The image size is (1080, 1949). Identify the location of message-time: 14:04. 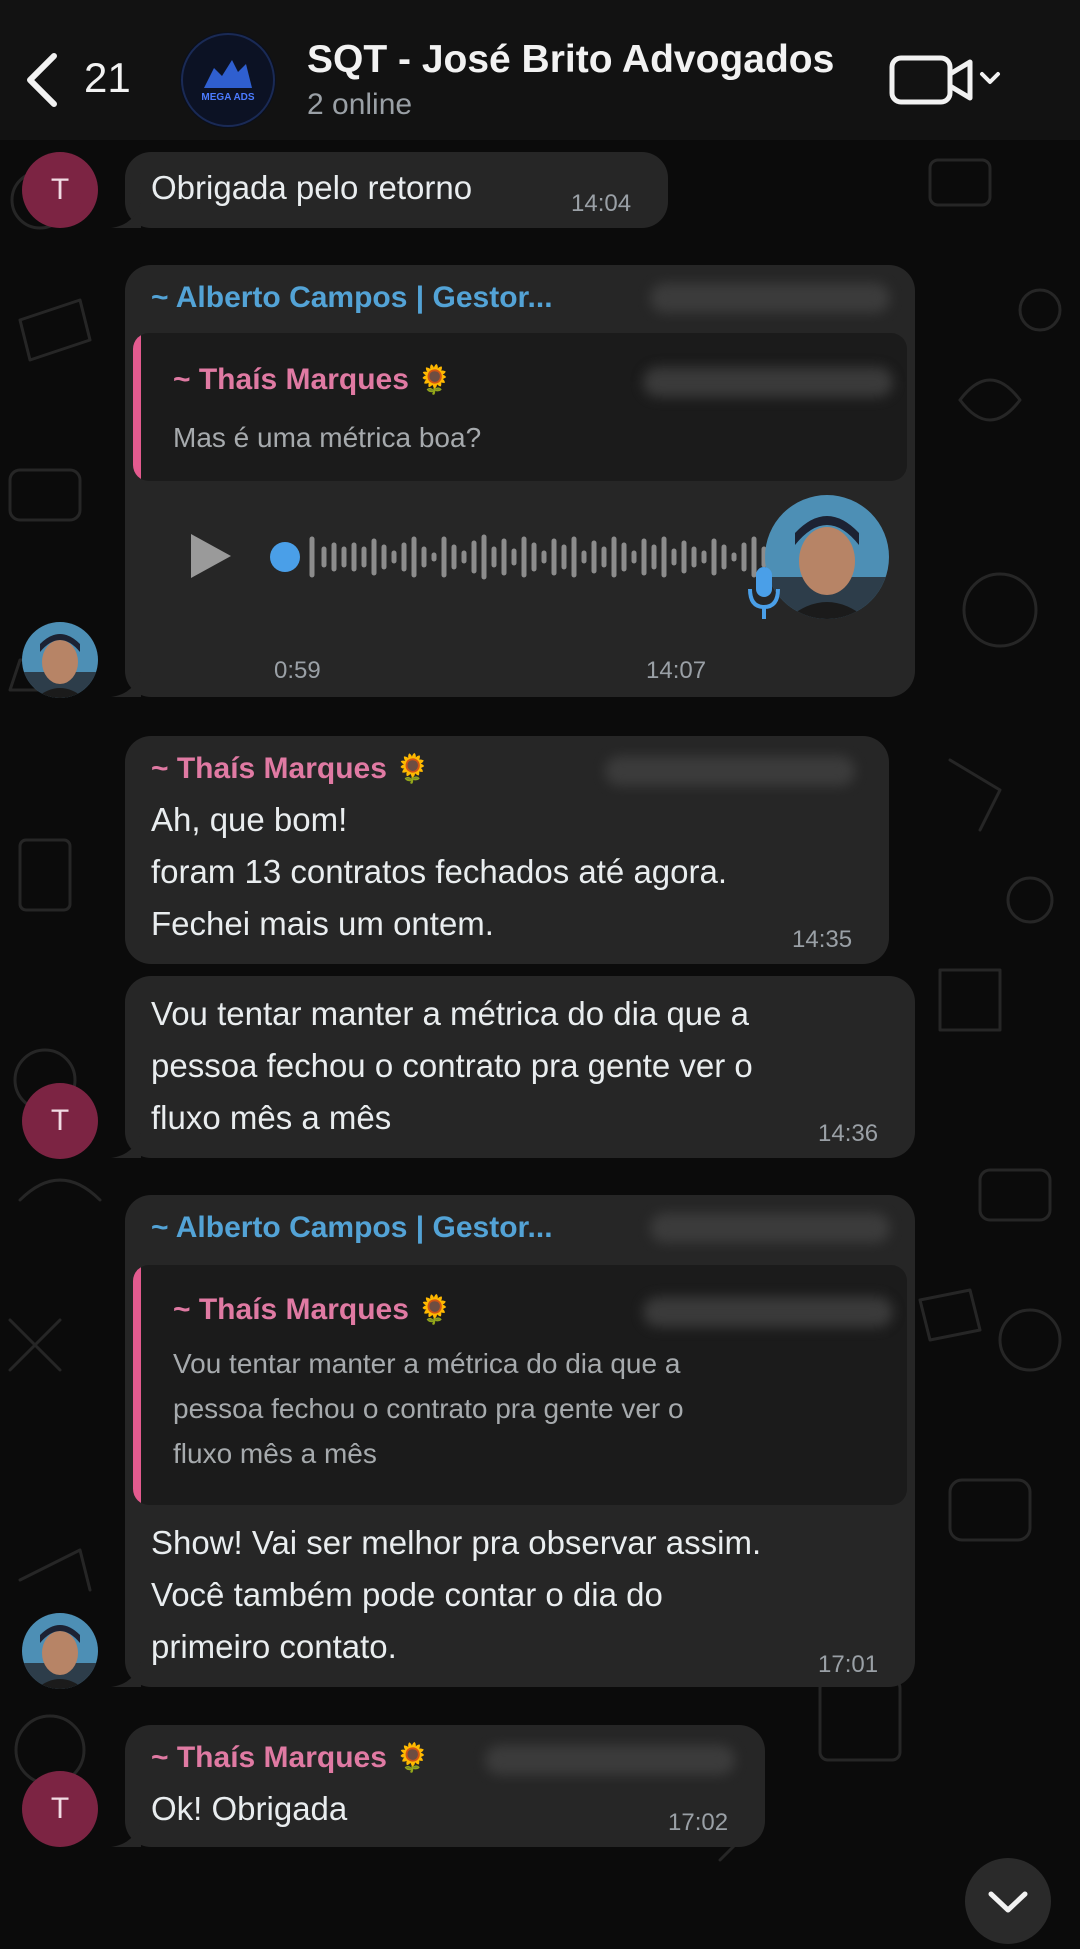
(601, 203).